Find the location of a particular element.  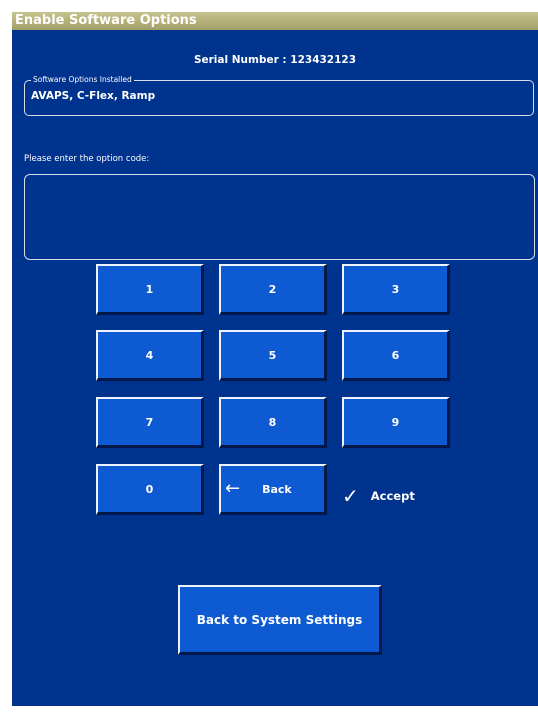

serial-number-value: 123432123 is located at coordinates (323, 60).